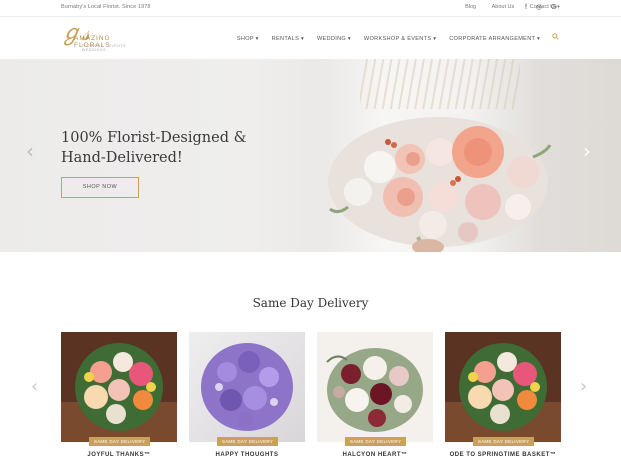  Describe the element at coordinates (556, 7) in the screenshot. I see `google-plus-icon: G+` at that location.